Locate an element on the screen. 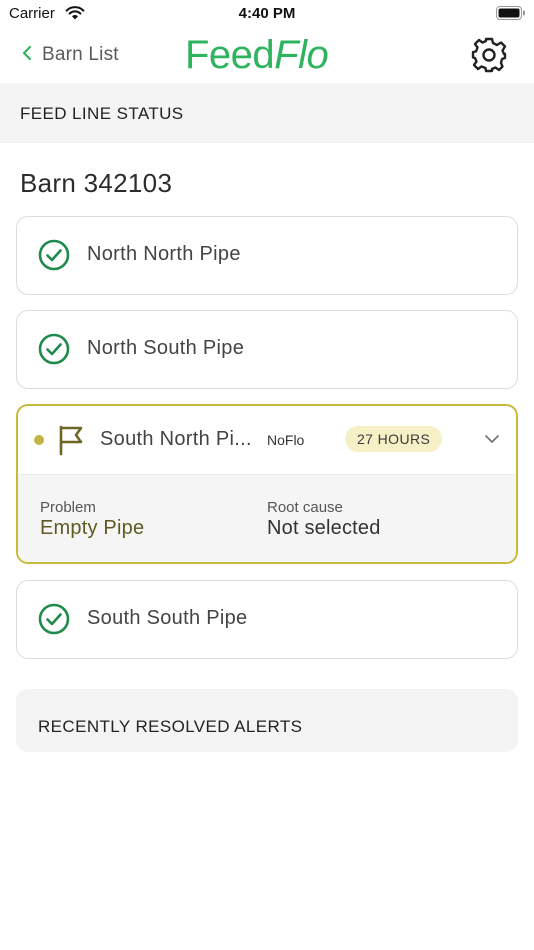  battery-icon is located at coordinates (511, 15).